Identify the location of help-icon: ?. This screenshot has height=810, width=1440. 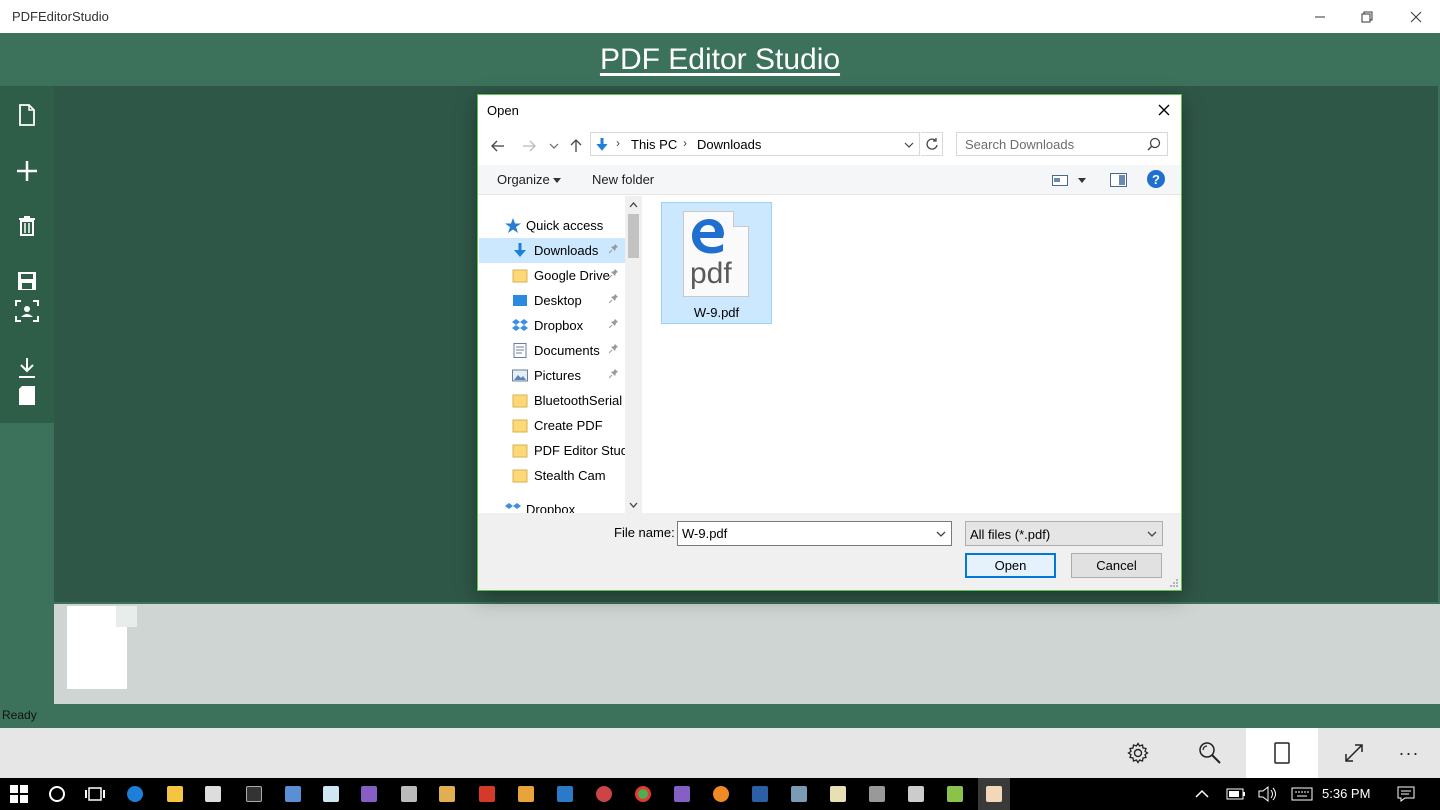
(1156, 179).